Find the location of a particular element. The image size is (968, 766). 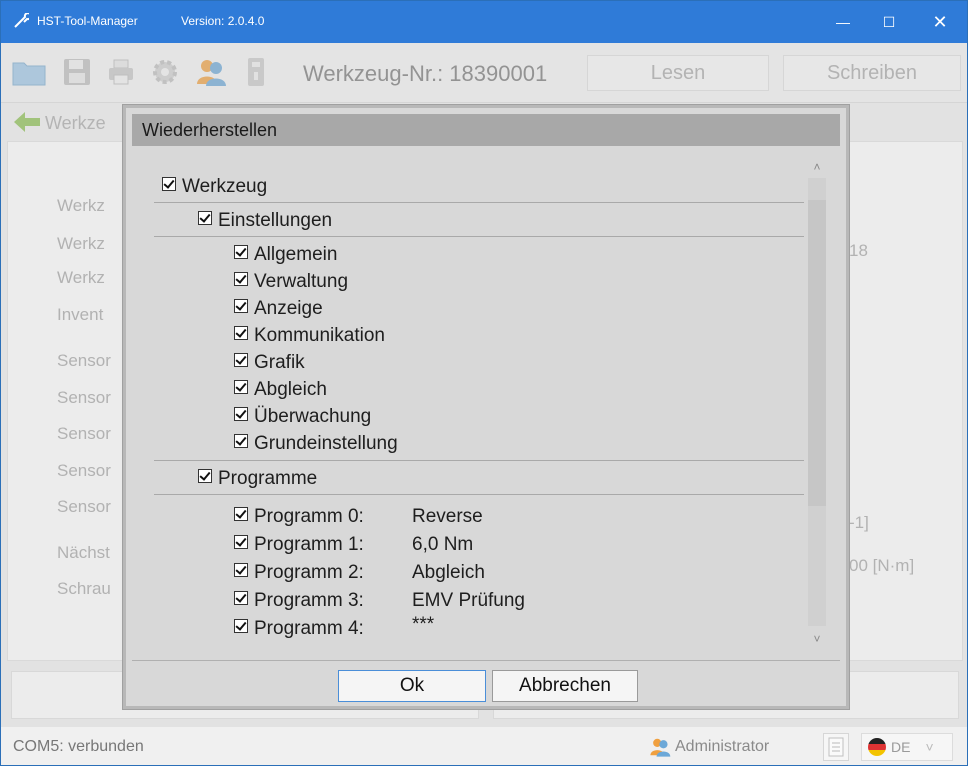

german-flag-icon is located at coordinates (877, 747).